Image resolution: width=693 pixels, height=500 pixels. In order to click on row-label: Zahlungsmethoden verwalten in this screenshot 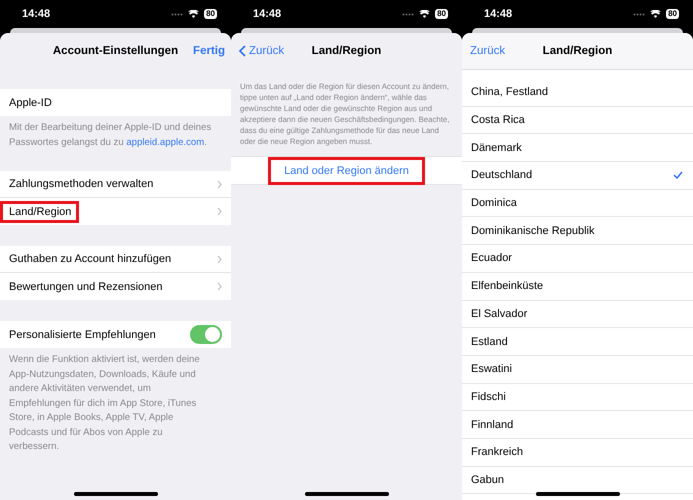, I will do `click(81, 184)`.